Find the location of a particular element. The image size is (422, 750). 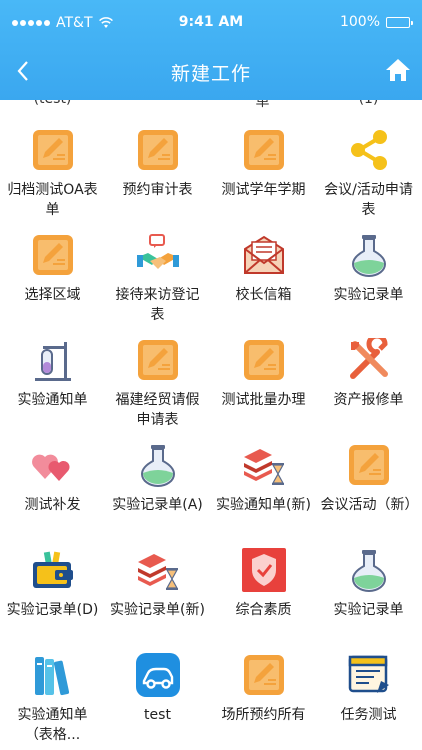

status-right: 100% is located at coordinates (376, 22).